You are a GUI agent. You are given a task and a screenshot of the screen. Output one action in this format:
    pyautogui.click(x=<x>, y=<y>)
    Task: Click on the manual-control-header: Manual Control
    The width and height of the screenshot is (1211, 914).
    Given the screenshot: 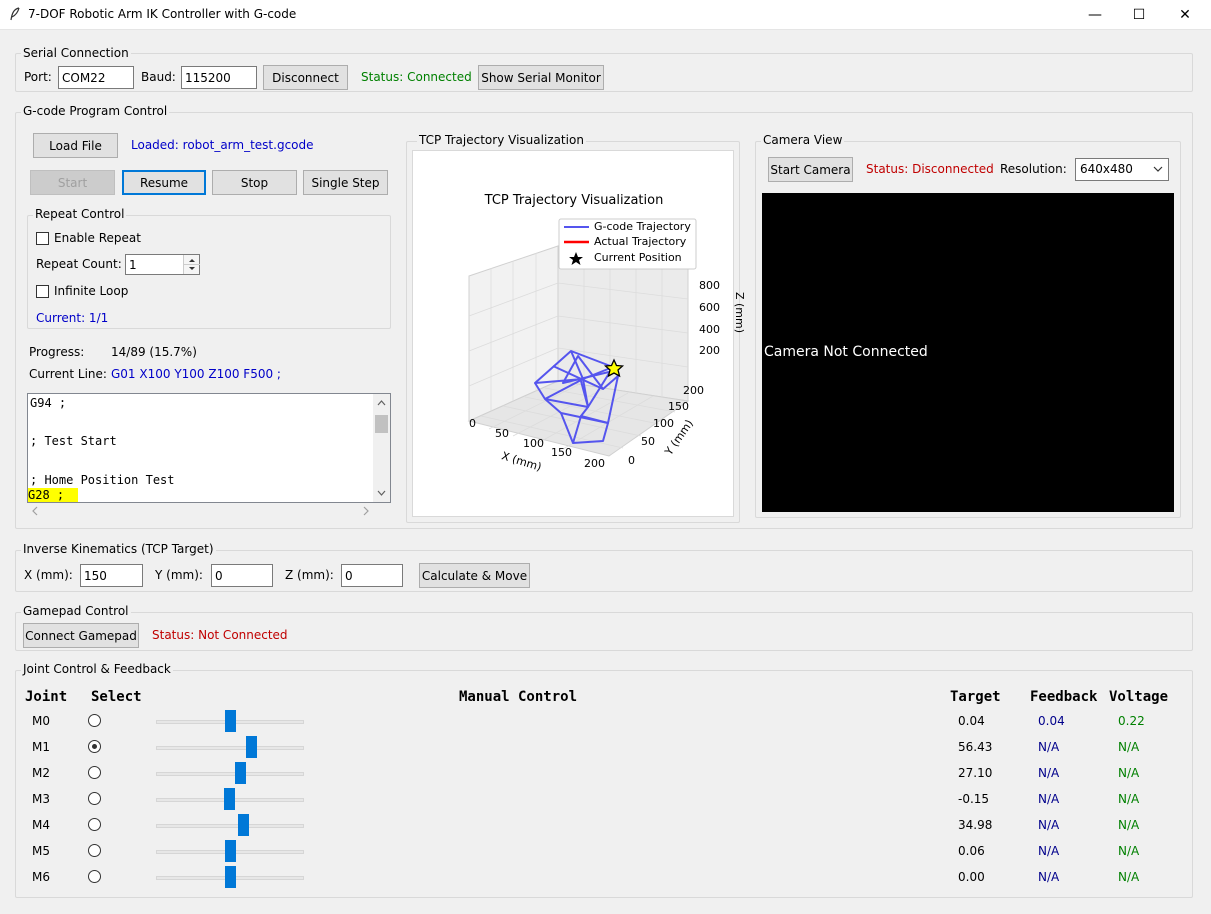 What is the action you would take?
    pyautogui.click(x=518, y=697)
    